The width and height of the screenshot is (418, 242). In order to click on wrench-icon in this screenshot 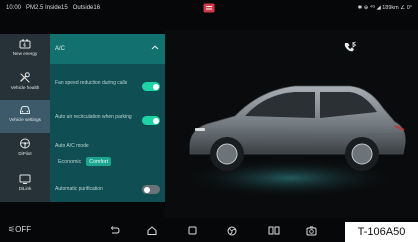, I will do `click(25, 77)`.